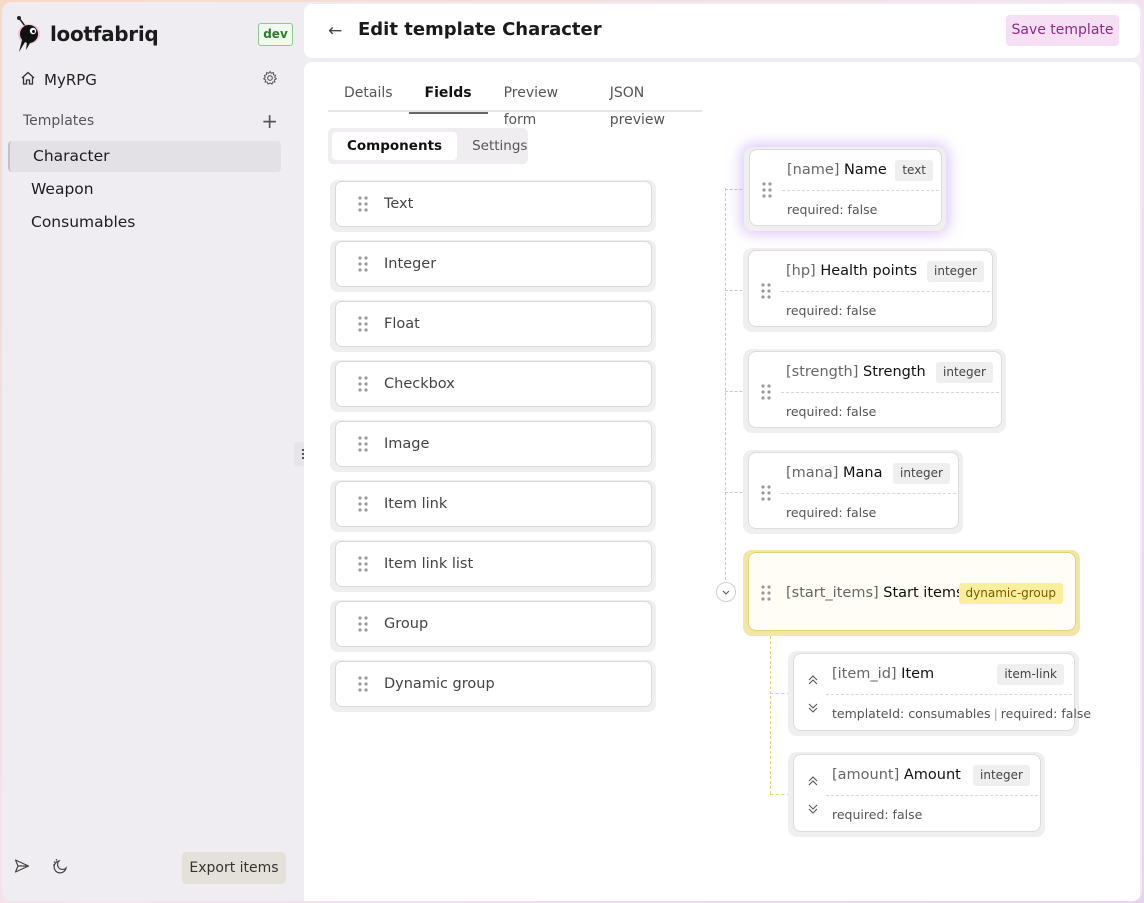 The height and width of the screenshot is (903, 1144). Describe the element at coordinates (406, 624) in the screenshot. I see `component-label: Group` at that location.